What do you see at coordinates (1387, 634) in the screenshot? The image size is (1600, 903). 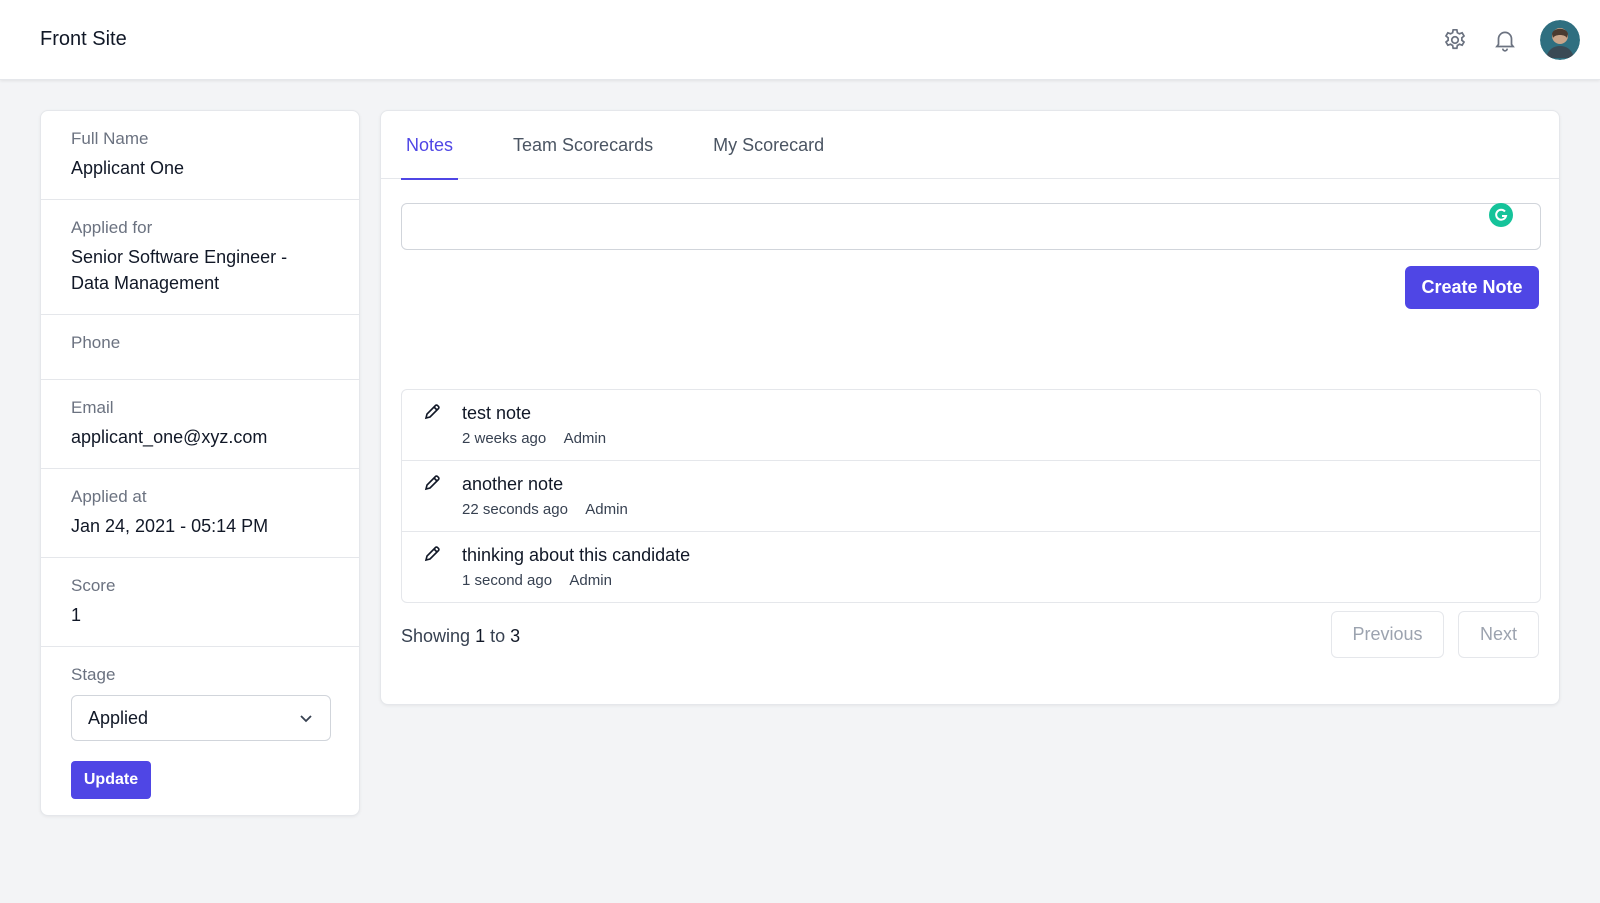 I see `previous-button: Previous` at bounding box center [1387, 634].